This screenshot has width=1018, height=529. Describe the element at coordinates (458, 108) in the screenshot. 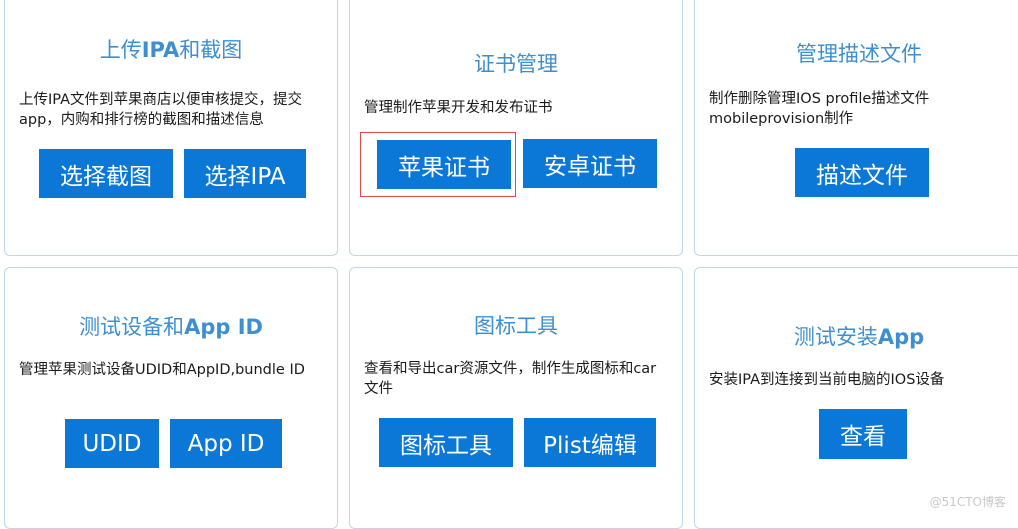

I see `card-desc-cert-management: 管理制作苹果开发和发布证书` at that location.